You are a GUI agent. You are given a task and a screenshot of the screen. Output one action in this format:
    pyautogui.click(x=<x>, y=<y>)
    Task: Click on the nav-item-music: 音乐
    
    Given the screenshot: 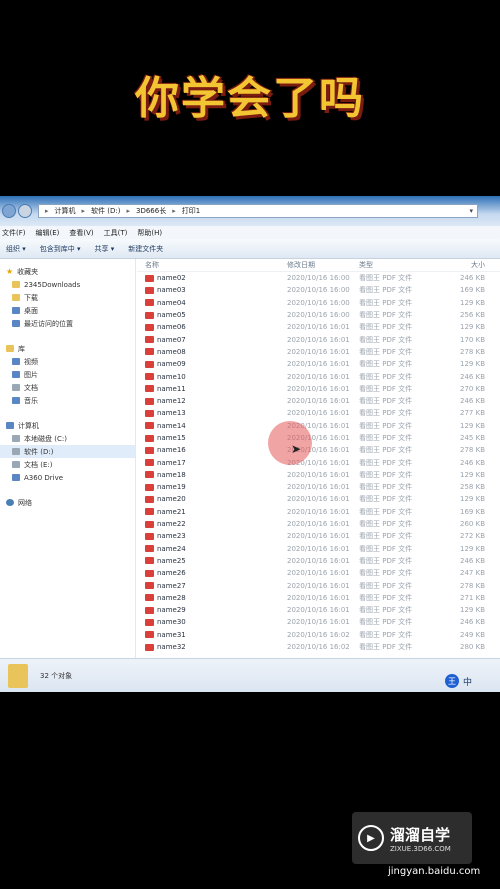 What is the action you would take?
    pyautogui.click(x=67, y=400)
    